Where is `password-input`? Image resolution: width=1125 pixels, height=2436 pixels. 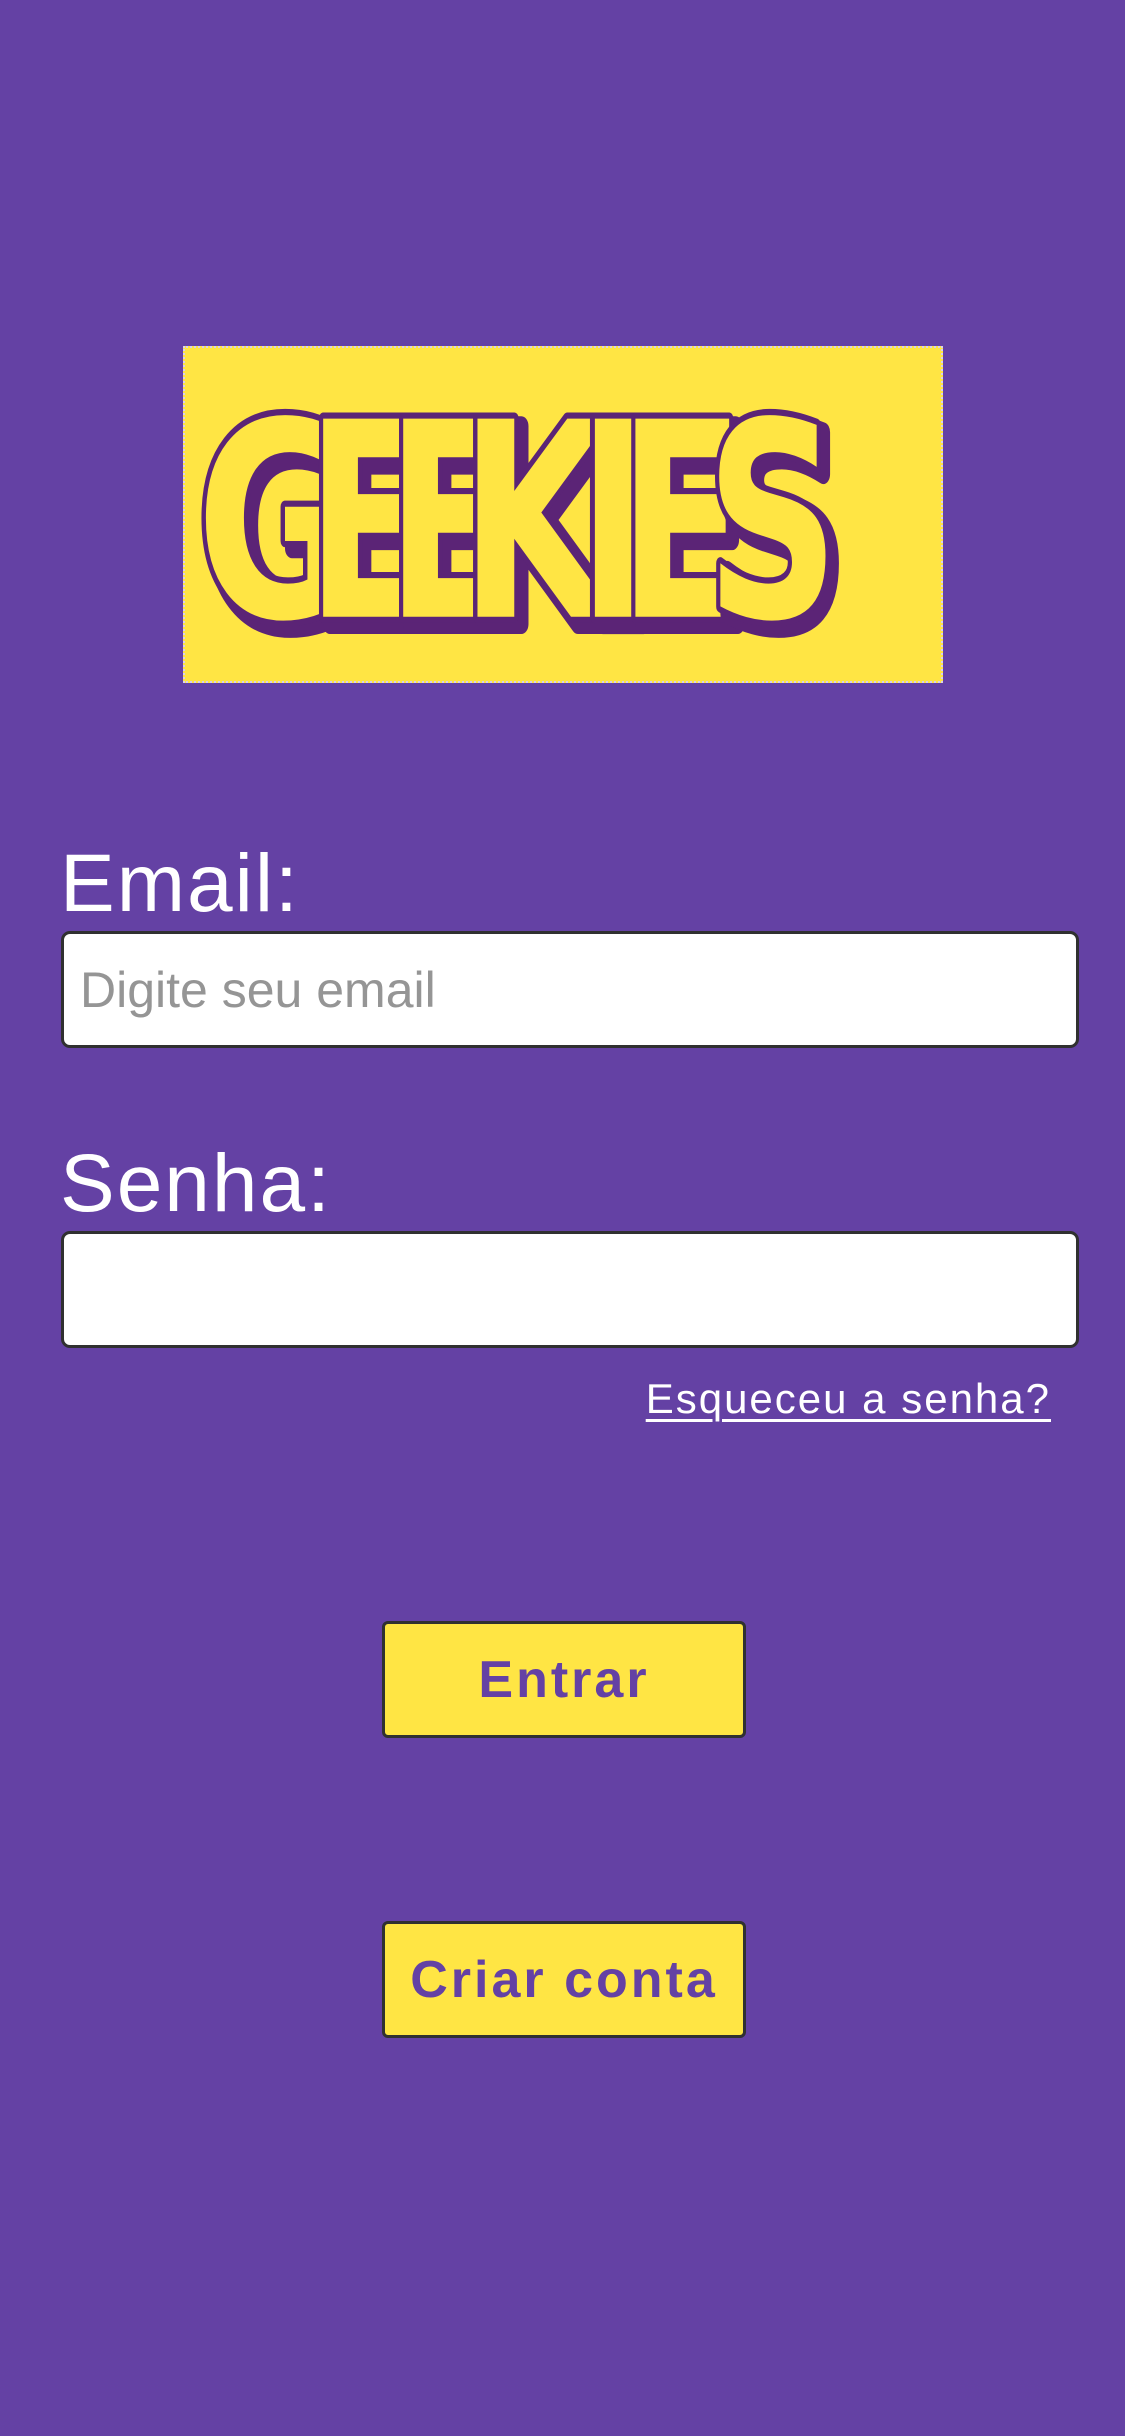 password-input is located at coordinates (570, 1289).